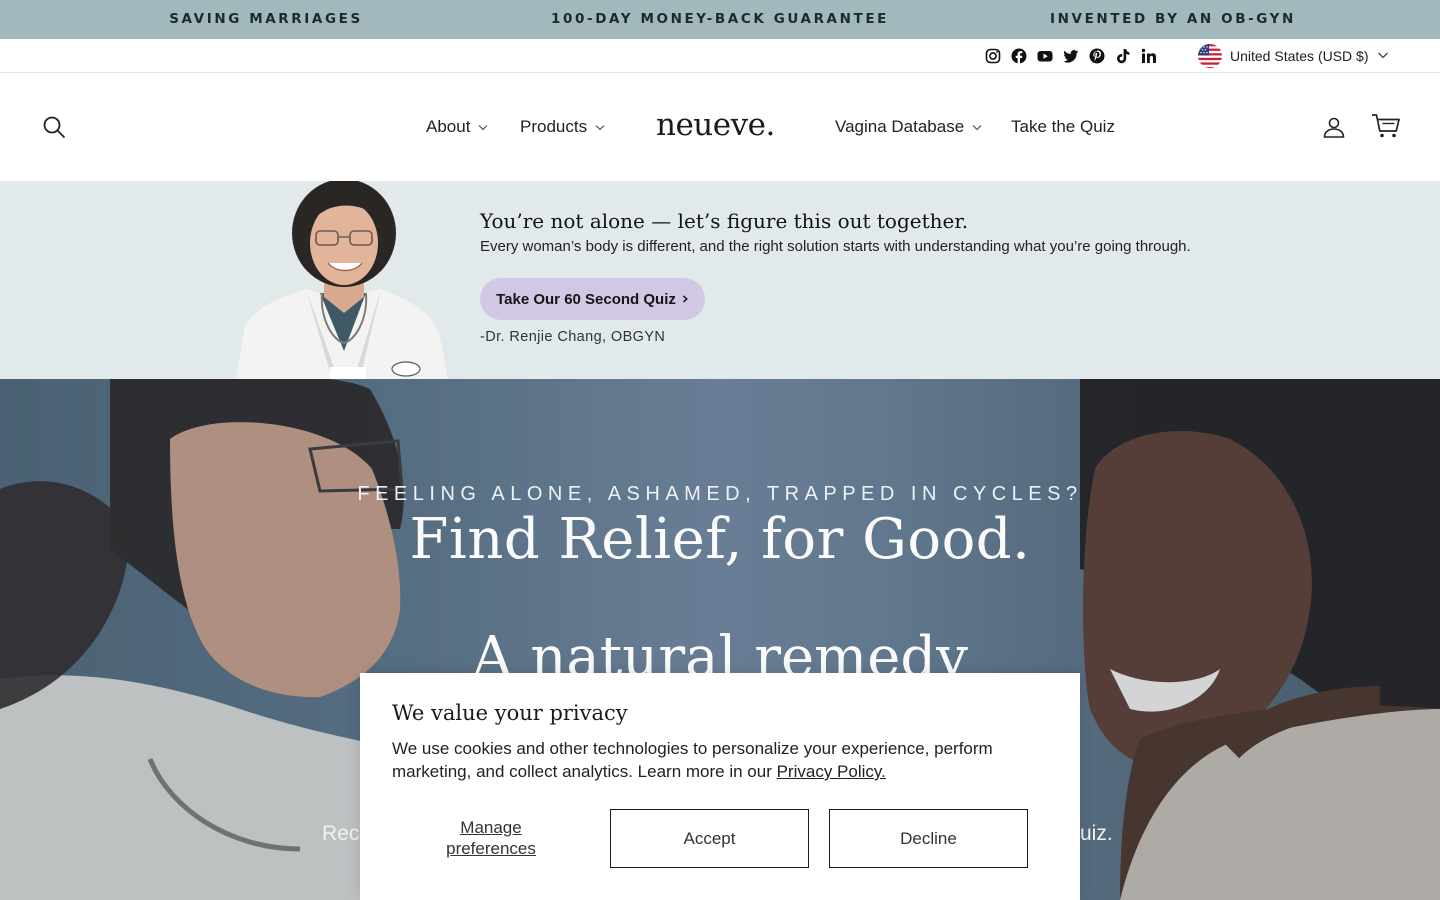 The height and width of the screenshot is (900, 1440). Describe the element at coordinates (1173, 19) in the screenshot. I see `announcement-item-3: INVENTED BY AN OB-GYN` at that location.